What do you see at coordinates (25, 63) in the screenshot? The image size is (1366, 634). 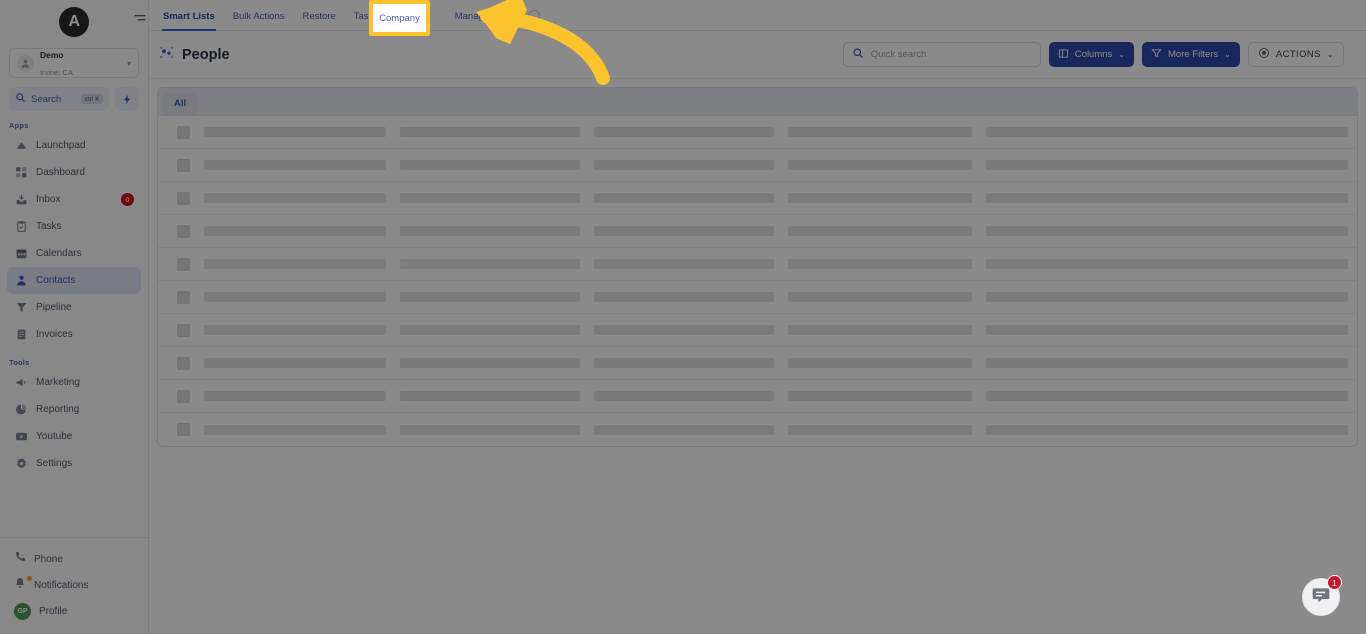 I see `workspace-avatar-icon` at bounding box center [25, 63].